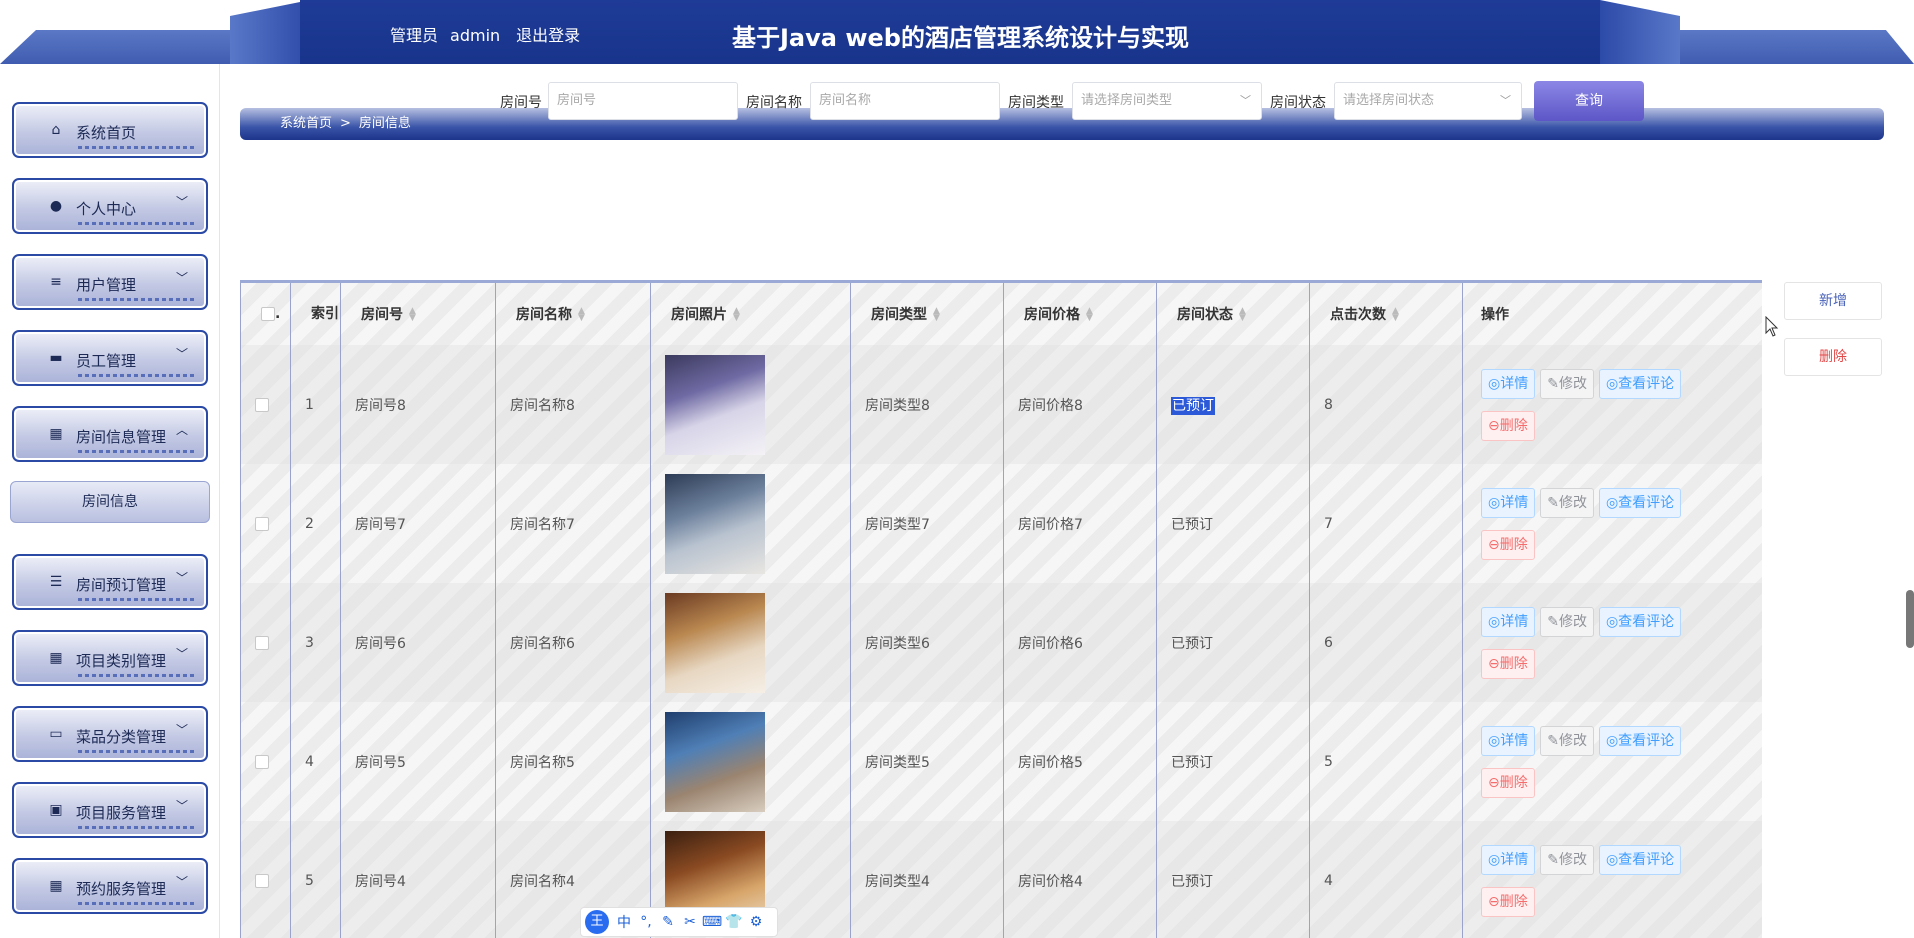 This screenshot has width=1914, height=938. Describe the element at coordinates (382, 315) in the screenshot. I see `room-no-header-label: 房间号` at that location.